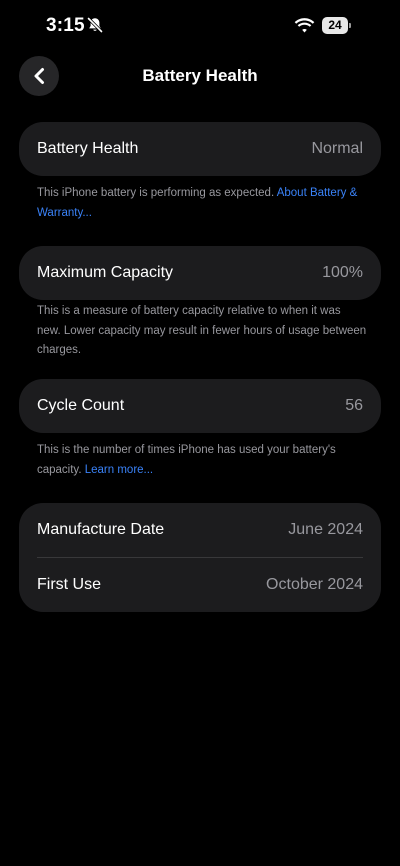 This screenshot has height=866, width=400. What do you see at coordinates (200, 585) in the screenshot?
I see `first-use-row: First Use October 2024` at bounding box center [200, 585].